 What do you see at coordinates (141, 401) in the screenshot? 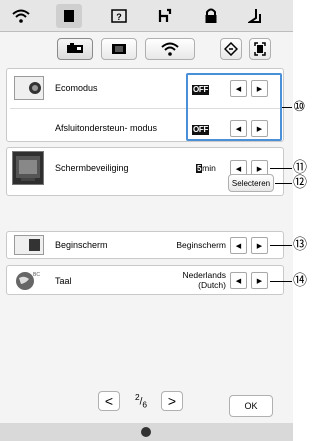
I see `page-indicator: 2/6` at bounding box center [141, 401].